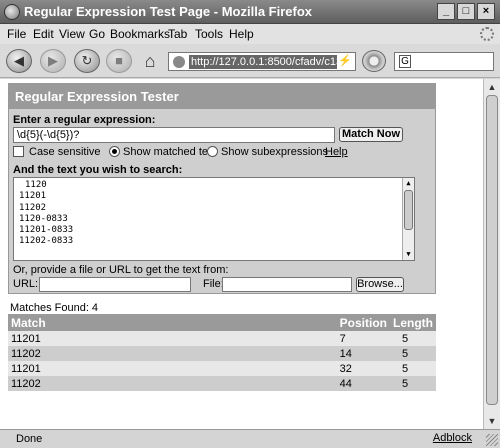  I want to click on text-line: 1120-0833, so click(43, 218).